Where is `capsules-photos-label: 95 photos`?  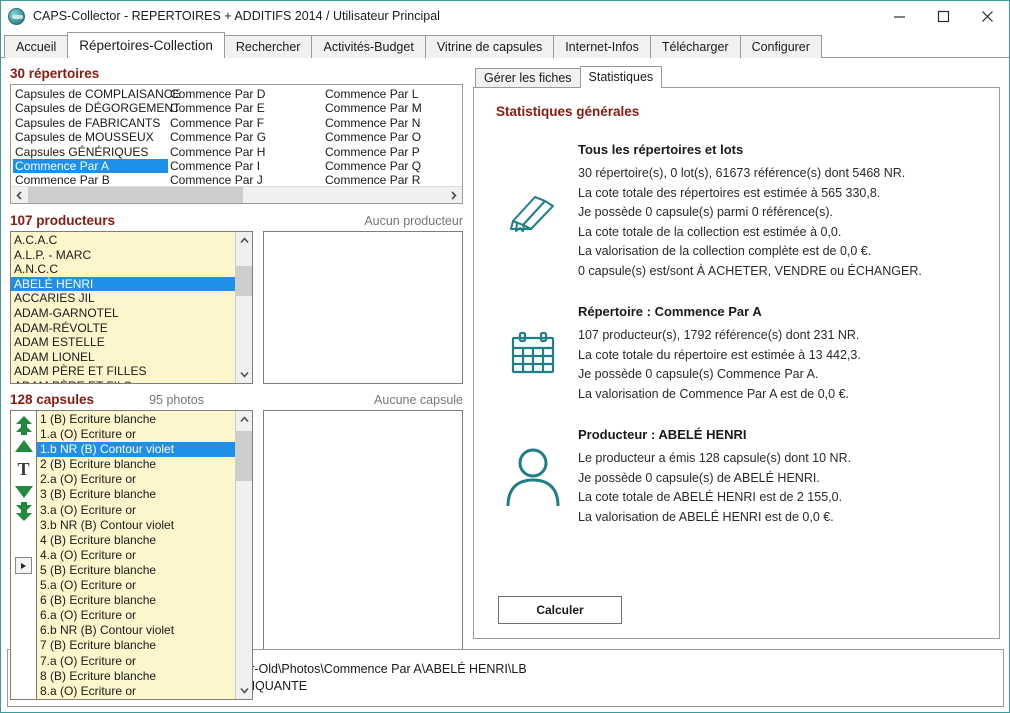 capsules-photos-label: 95 photos is located at coordinates (176, 400).